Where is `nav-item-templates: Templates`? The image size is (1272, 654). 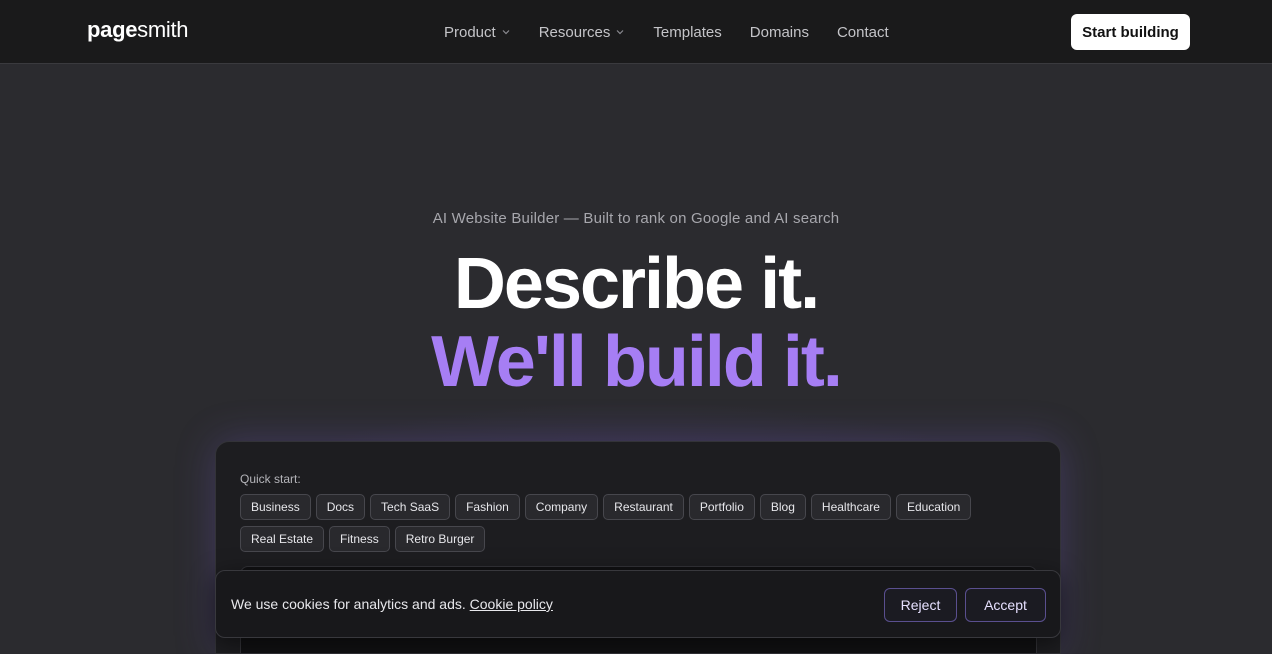 nav-item-templates: Templates is located at coordinates (687, 32).